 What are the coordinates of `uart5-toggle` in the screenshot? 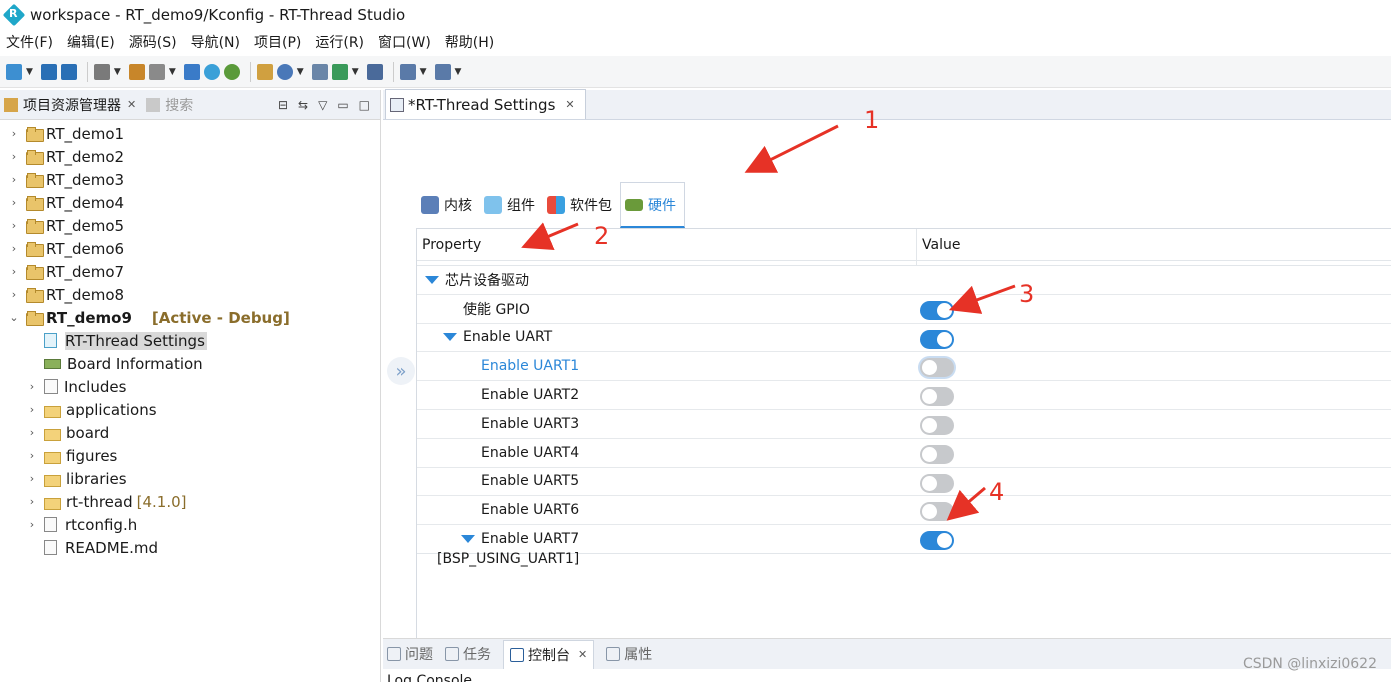 It's located at (937, 483).